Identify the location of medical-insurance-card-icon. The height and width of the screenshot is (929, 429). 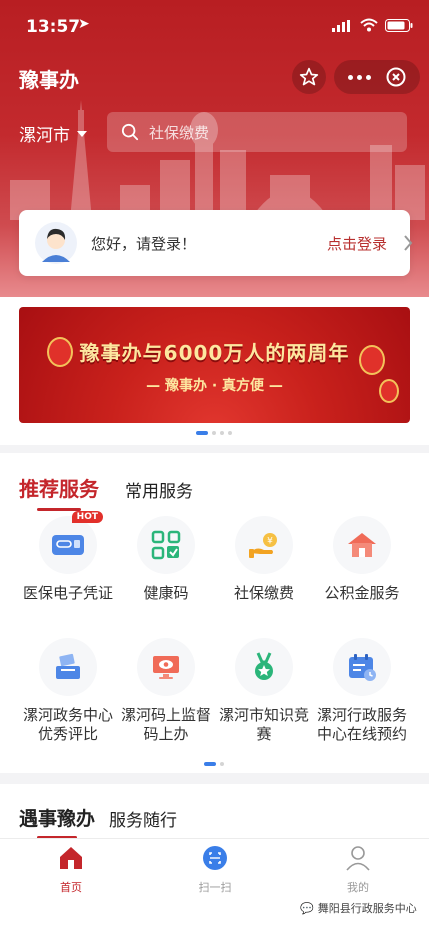
(68, 545).